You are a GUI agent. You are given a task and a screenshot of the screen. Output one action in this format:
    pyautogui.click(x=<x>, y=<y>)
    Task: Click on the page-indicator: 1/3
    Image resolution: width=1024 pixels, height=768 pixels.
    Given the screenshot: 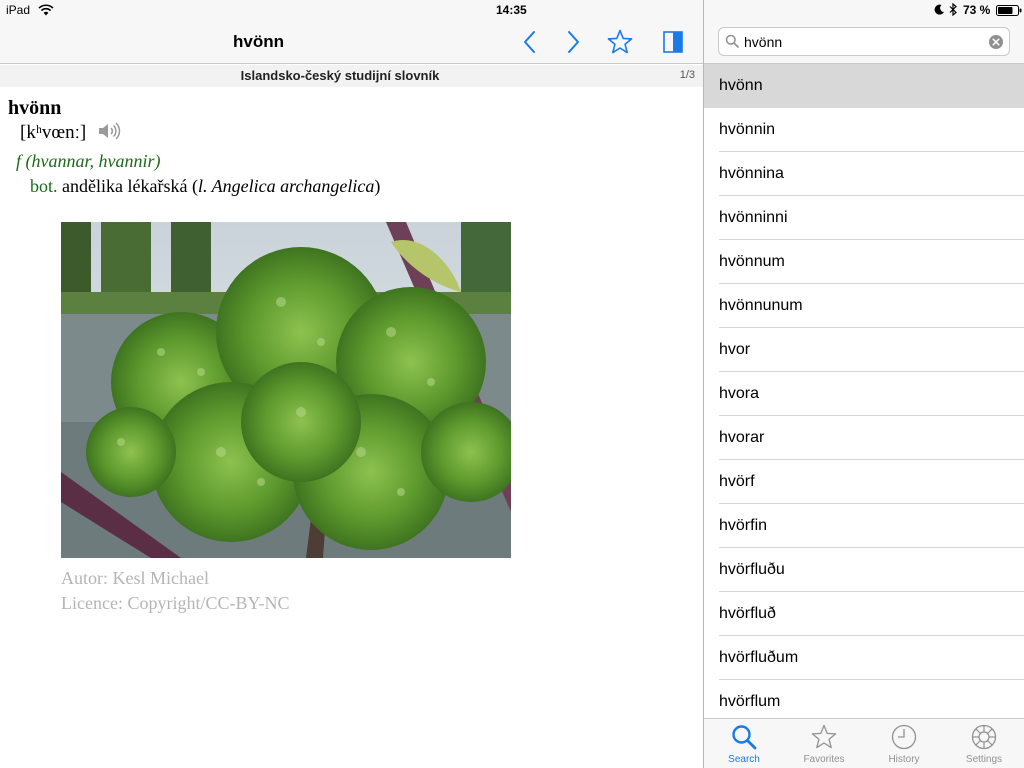 What is the action you would take?
    pyautogui.click(x=687, y=75)
    